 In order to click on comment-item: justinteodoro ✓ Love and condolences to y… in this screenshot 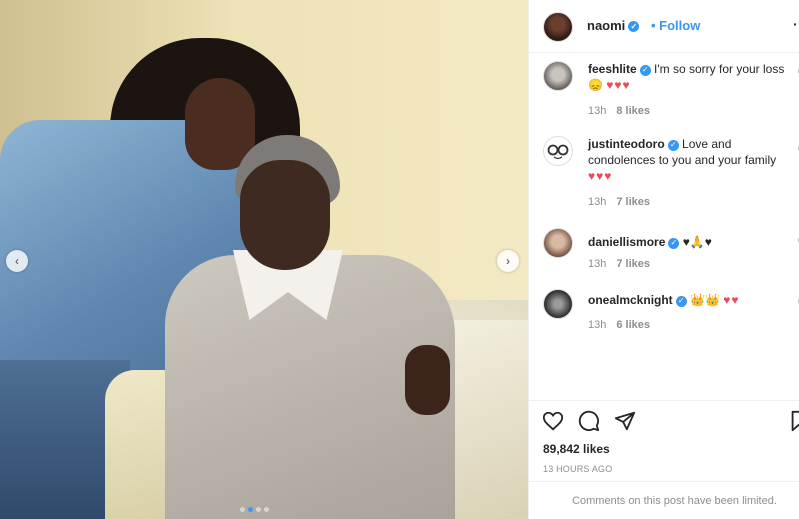, I will do `click(671, 172)`.